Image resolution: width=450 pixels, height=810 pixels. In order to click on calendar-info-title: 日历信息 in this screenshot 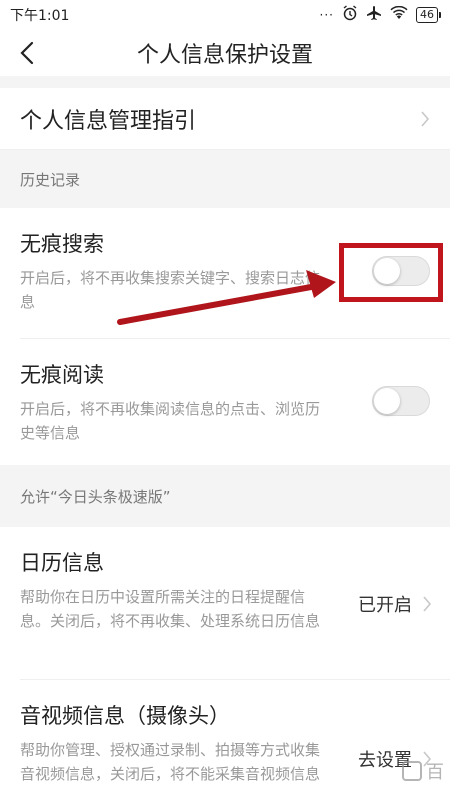, I will do `click(225, 562)`.